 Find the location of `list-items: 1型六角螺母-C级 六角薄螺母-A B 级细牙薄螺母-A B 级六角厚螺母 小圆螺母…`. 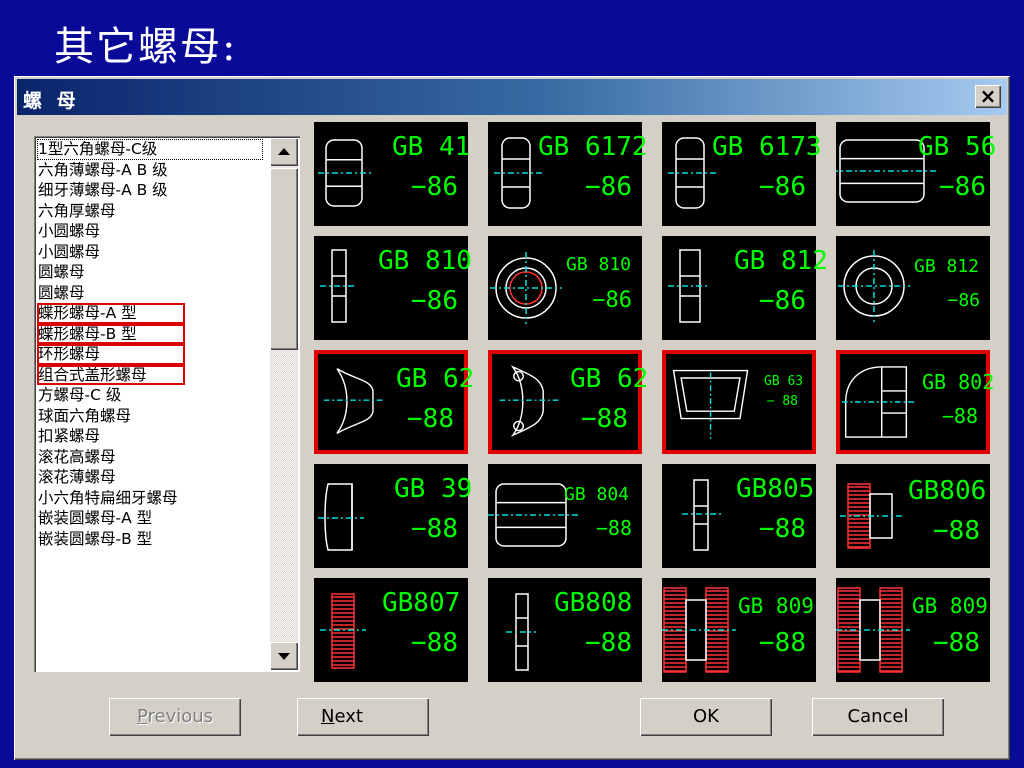

list-items: 1型六角螺母-C级 六角薄螺母-A B 级细牙薄螺母-A B 级六角厚螺母 小圆螺母… is located at coordinates (150, 344).